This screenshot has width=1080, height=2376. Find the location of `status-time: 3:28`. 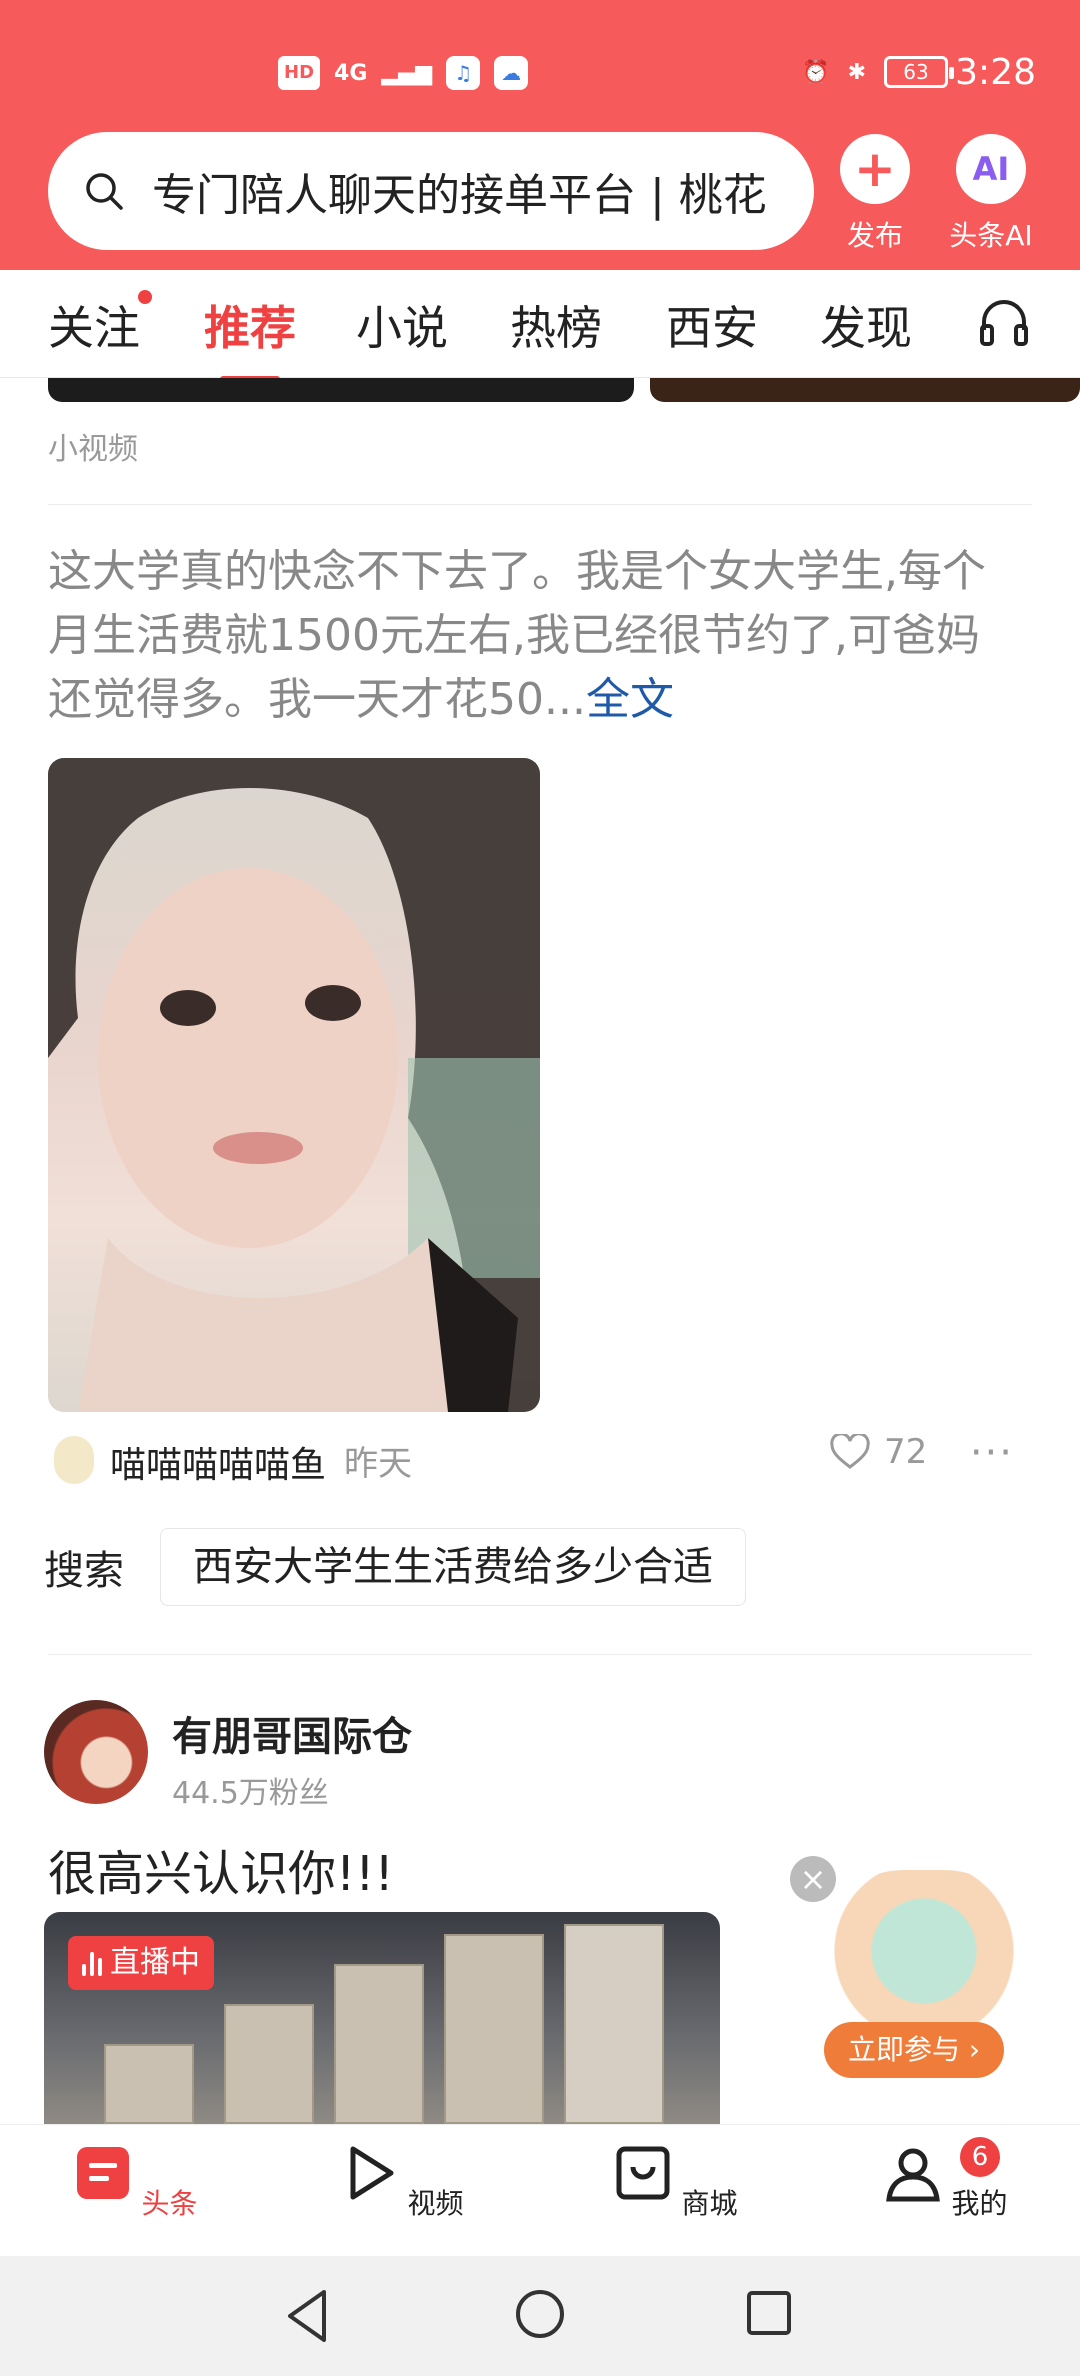

status-time: 3:28 is located at coordinates (995, 72).